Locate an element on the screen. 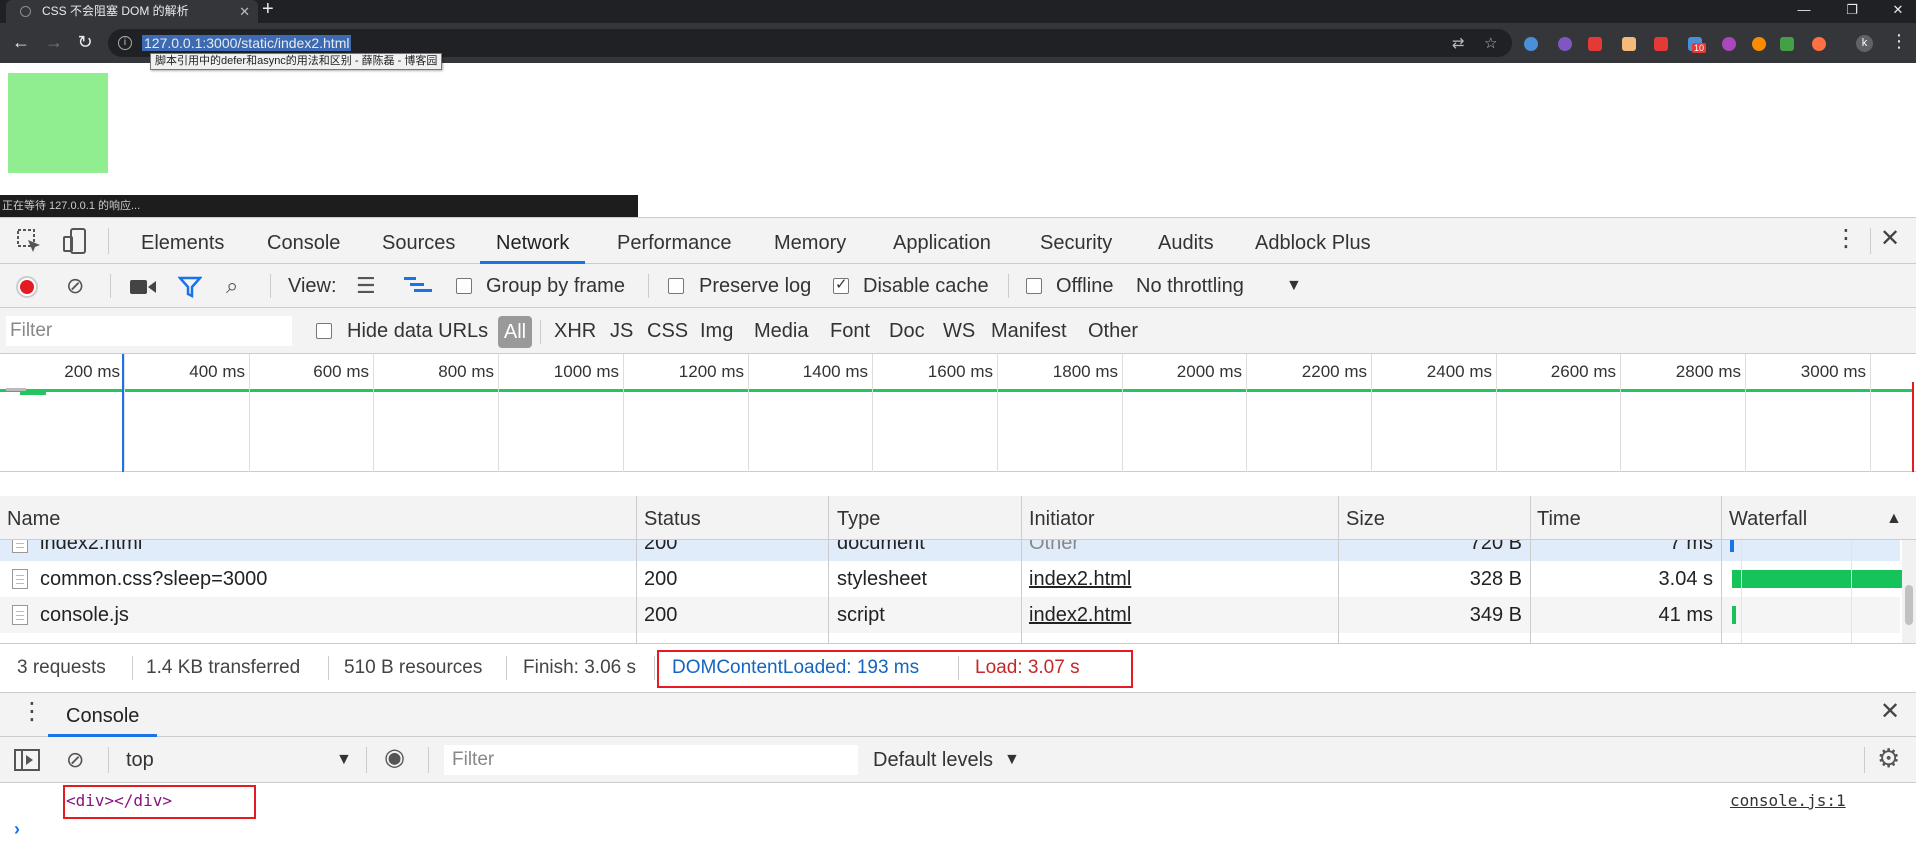 The height and width of the screenshot is (851, 1916). new-tab-button: + is located at coordinates (268, 10).